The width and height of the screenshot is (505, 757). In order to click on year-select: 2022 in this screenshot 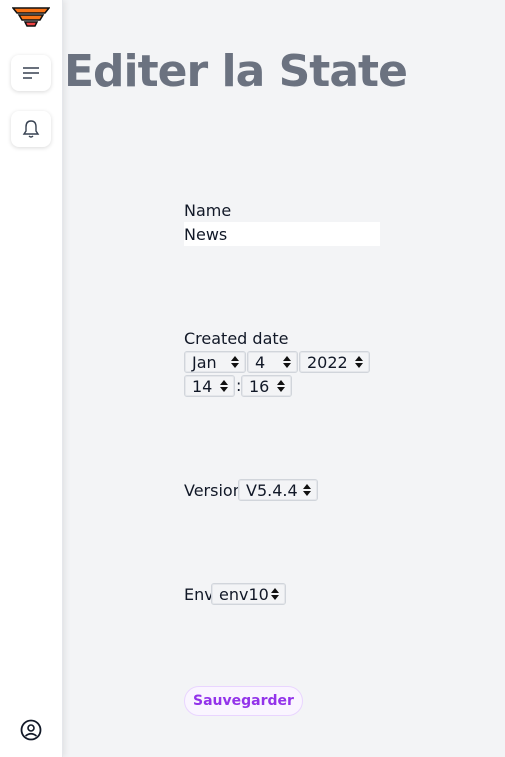, I will do `click(334, 362)`.